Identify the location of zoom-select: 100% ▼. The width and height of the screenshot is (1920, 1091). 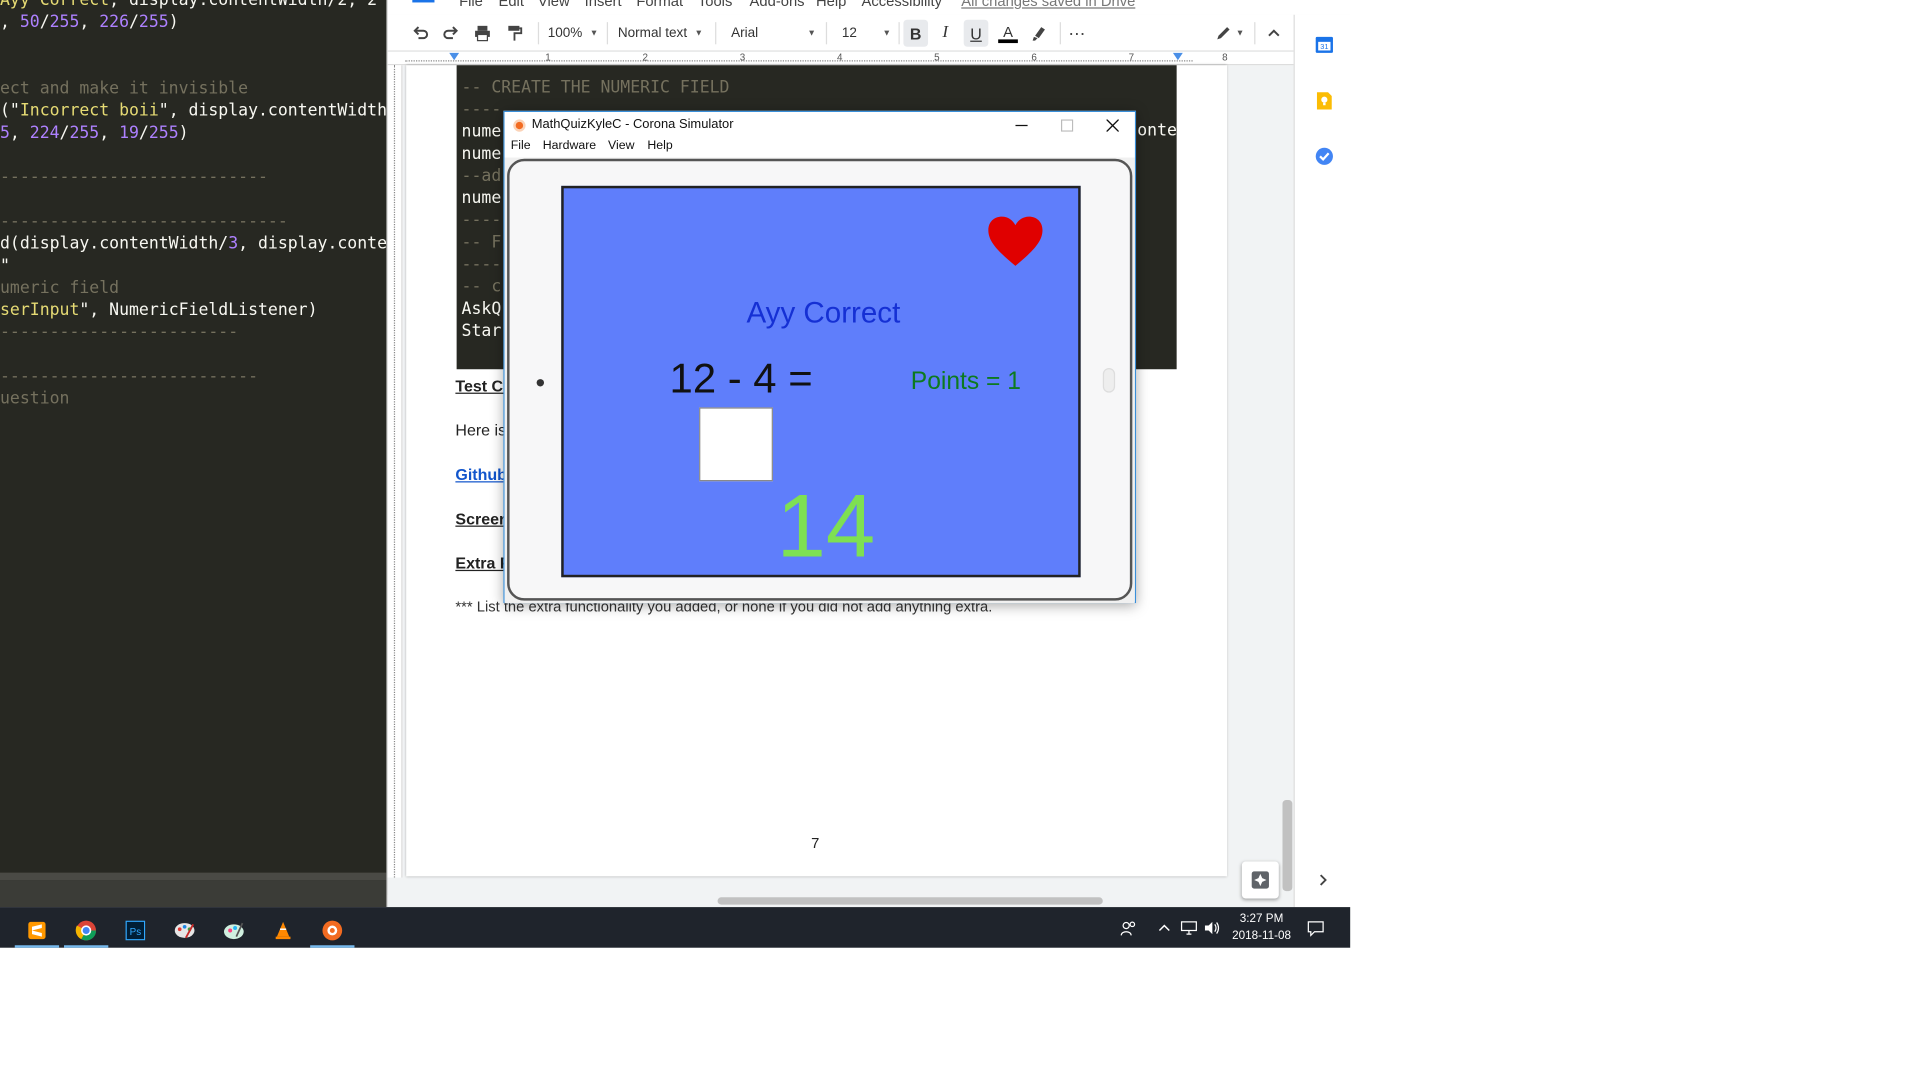
(574, 33).